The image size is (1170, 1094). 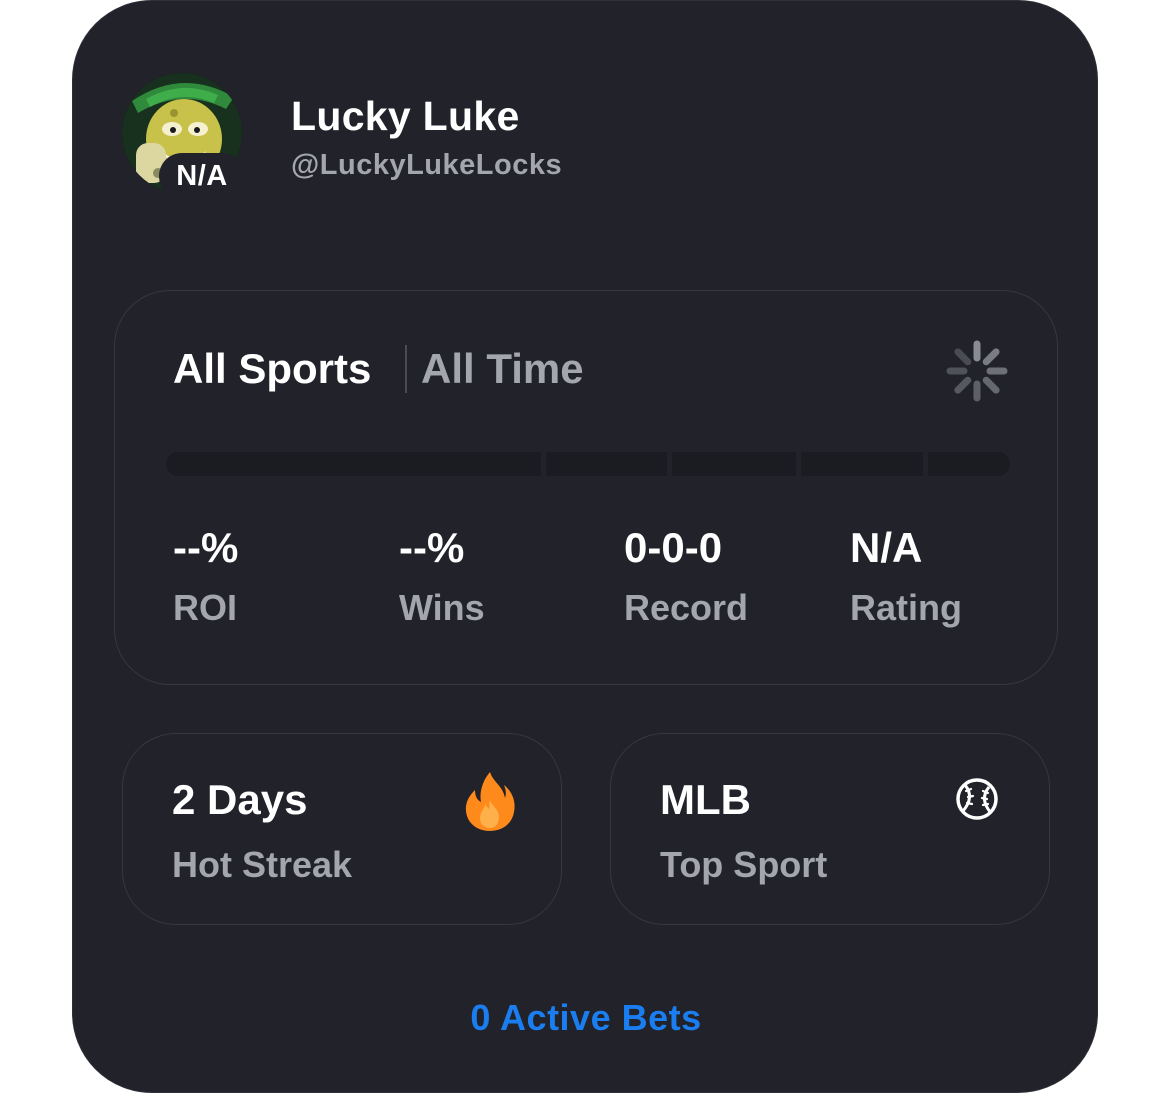 What do you see at coordinates (406, 369) in the screenshot?
I see `filter-divider` at bounding box center [406, 369].